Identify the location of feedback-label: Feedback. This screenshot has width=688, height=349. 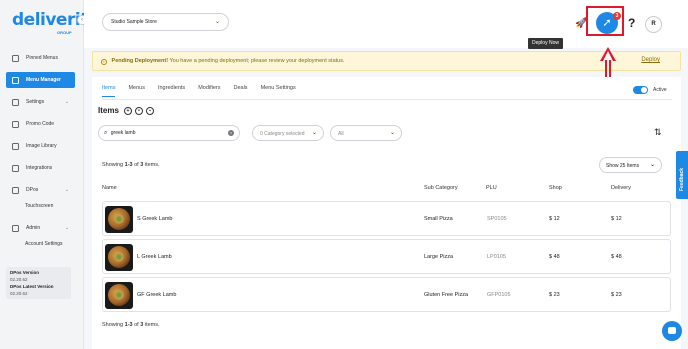
(682, 179).